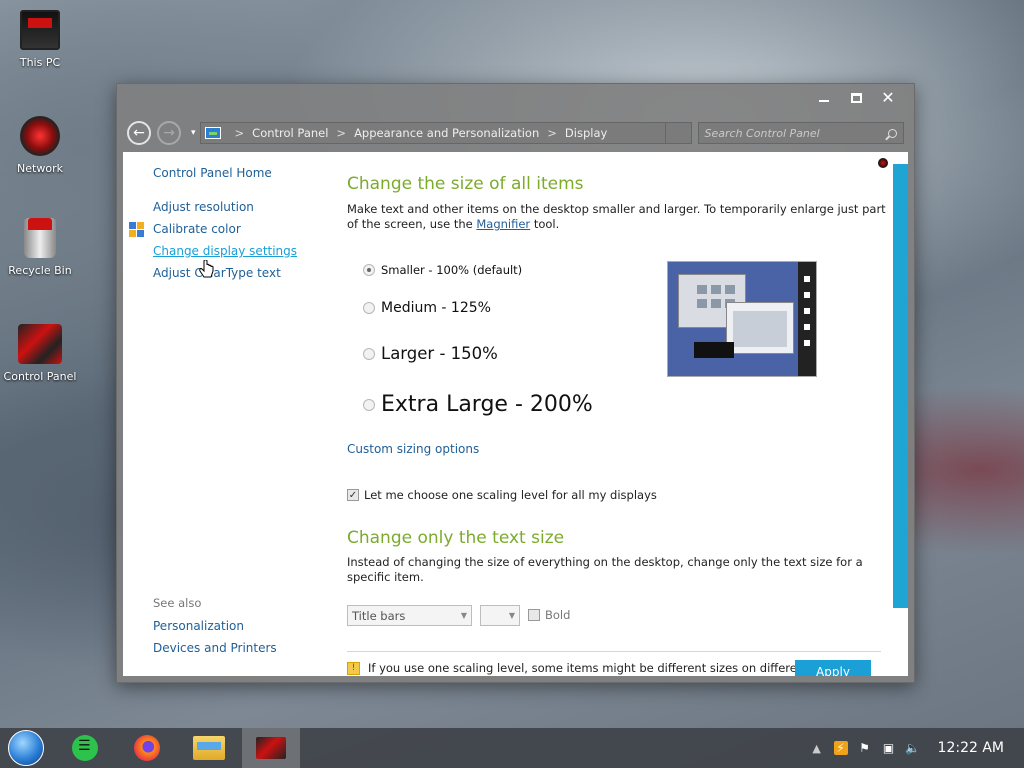 The image size is (1024, 768). Describe the element at coordinates (824, 101) in the screenshot. I see `minimize-icon` at that location.